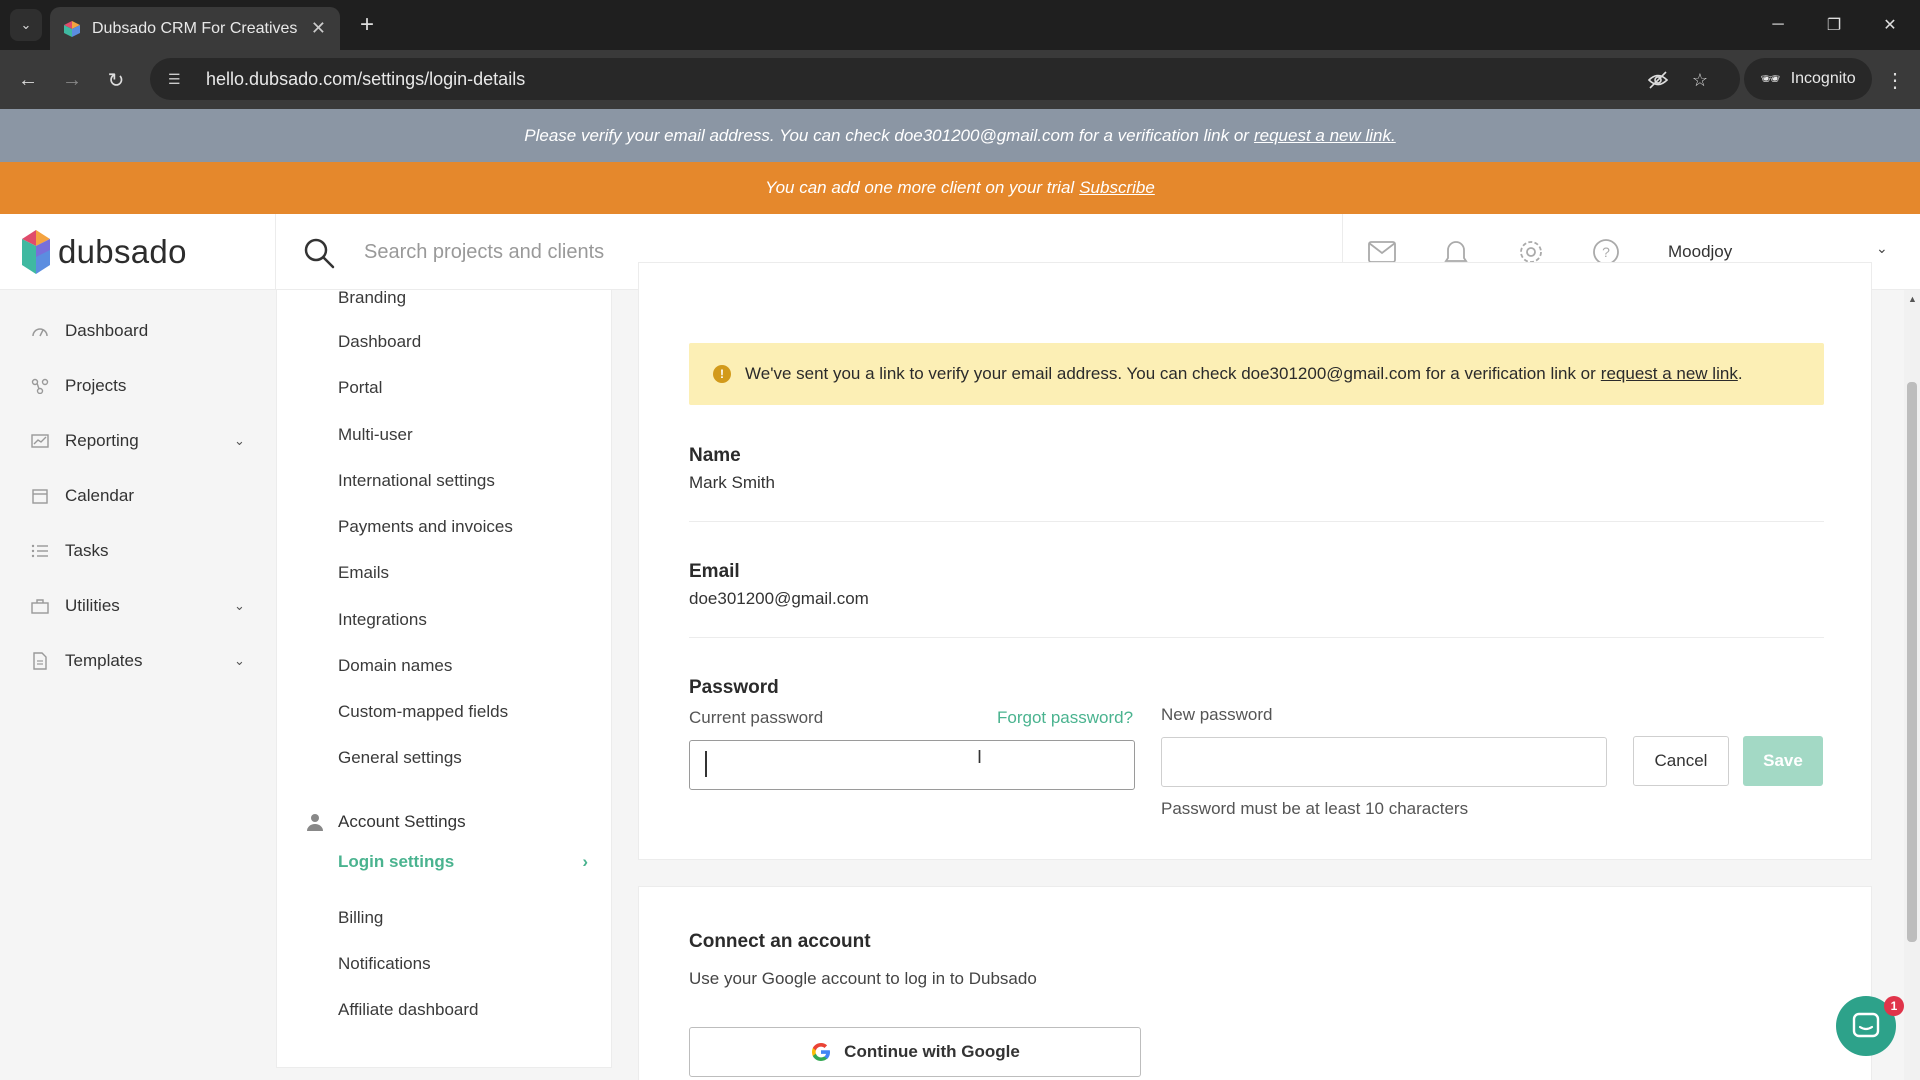  What do you see at coordinates (1894, 1006) in the screenshot?
I see `chat-unread-badge: 1` at bounding box center [1894, 1006].